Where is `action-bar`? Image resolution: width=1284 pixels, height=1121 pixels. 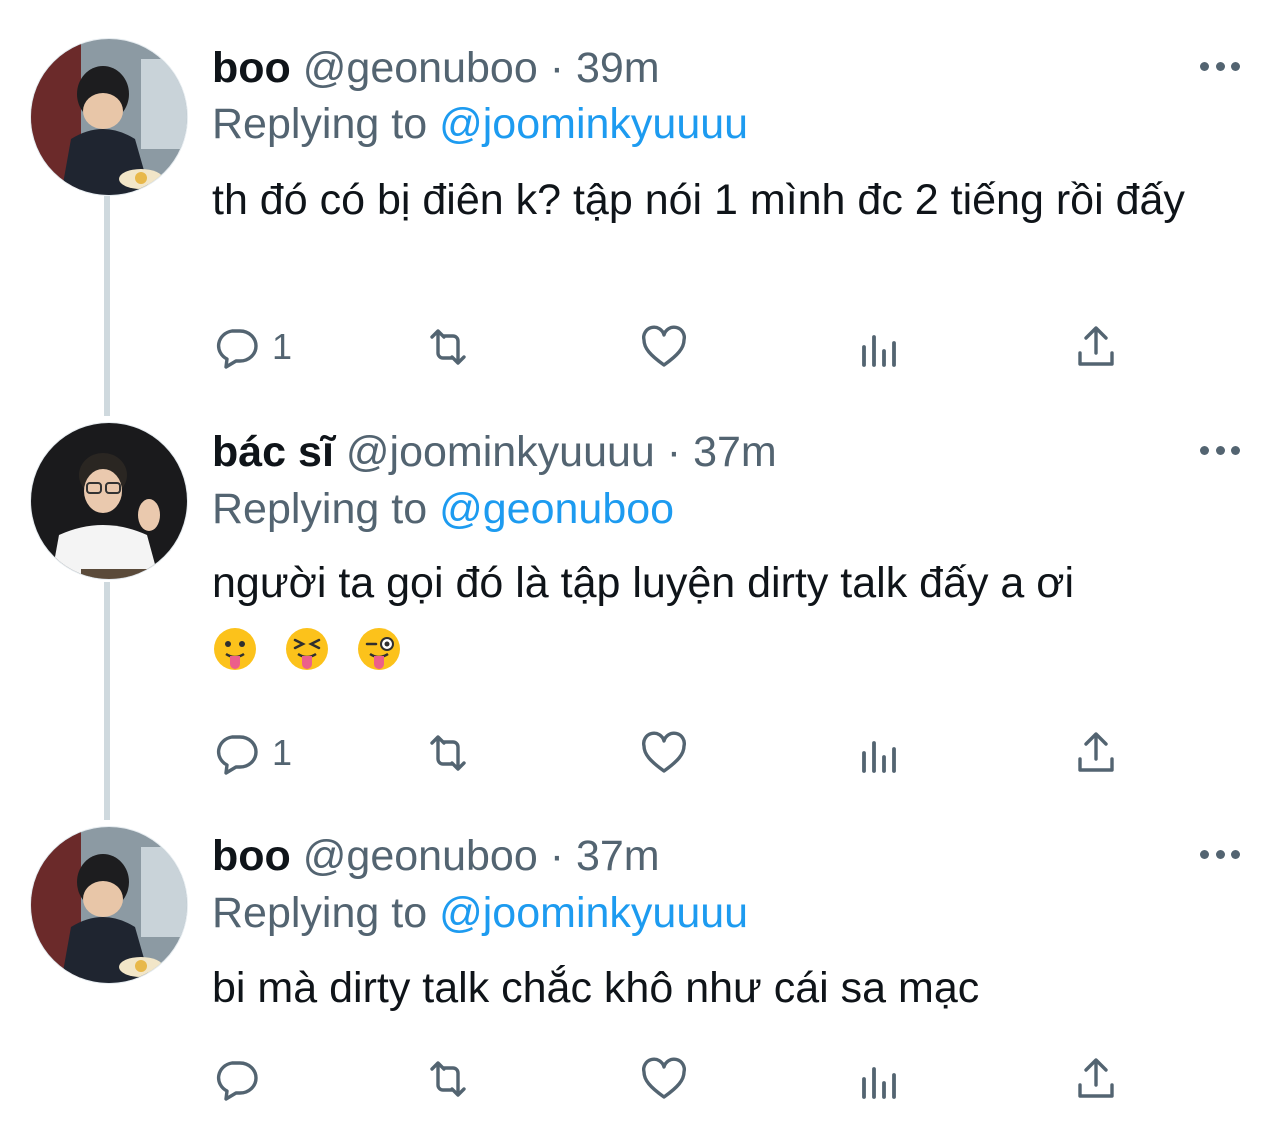 action-bar is located at coordinates (692, 1079).